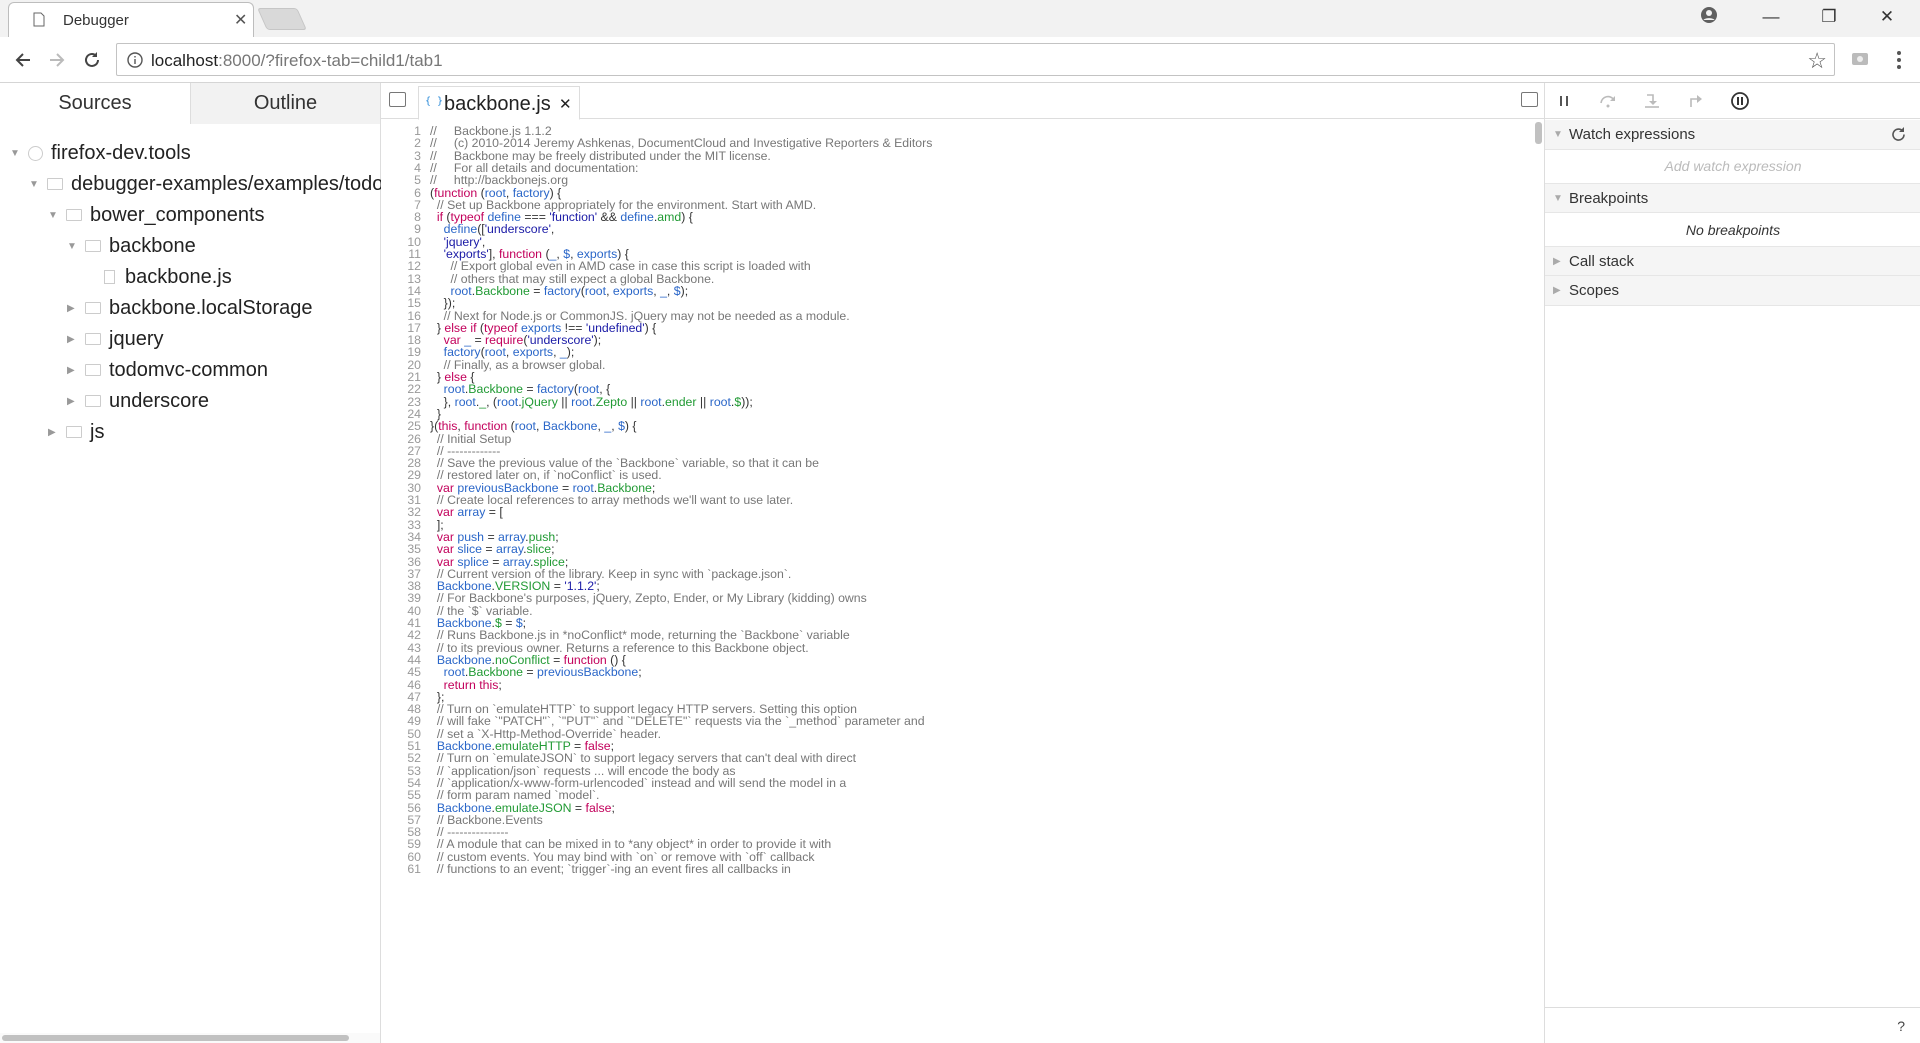 The height and width of the screenshot is (1043, 1920). What do you see at coordinates (1609, 198) in the screenshot?
I see `breakpoints-title: Breakpoints` at bounding box center [1609, 198].